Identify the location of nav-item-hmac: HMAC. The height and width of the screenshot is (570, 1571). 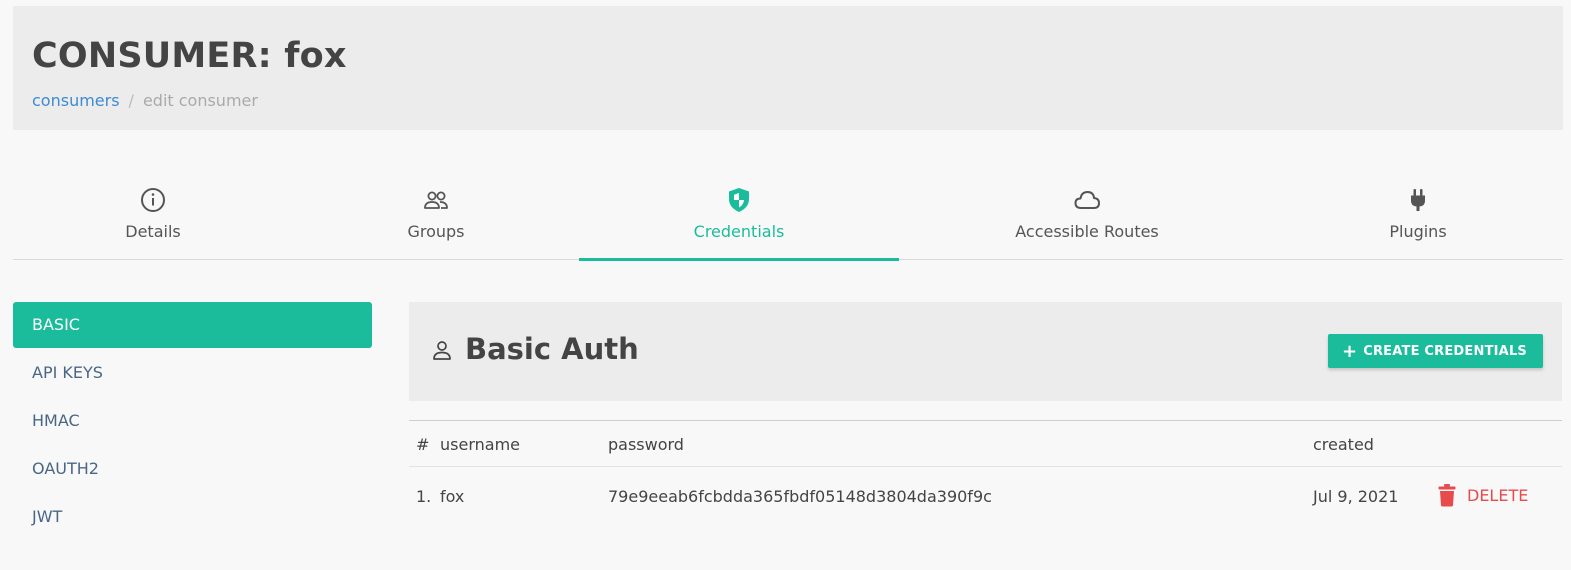
(192, 421).